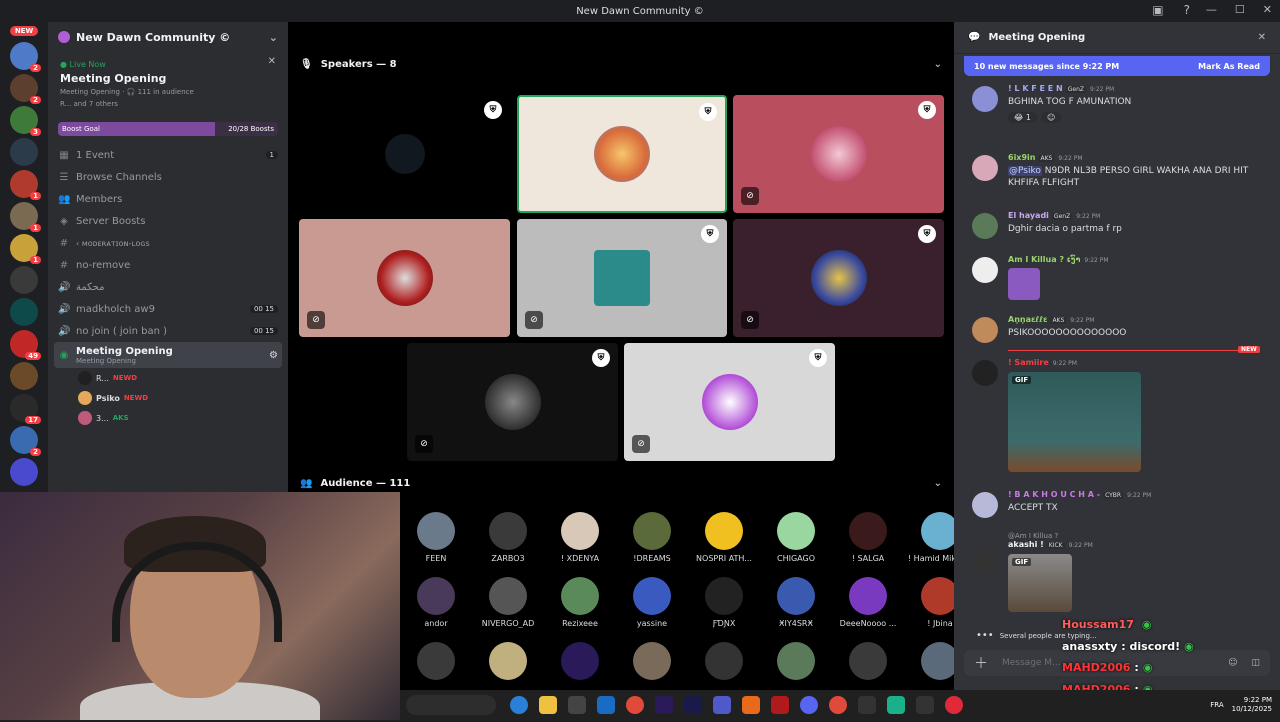 The image size is (1280, 722). I want to click on taskbar-search, so click(451, 705).